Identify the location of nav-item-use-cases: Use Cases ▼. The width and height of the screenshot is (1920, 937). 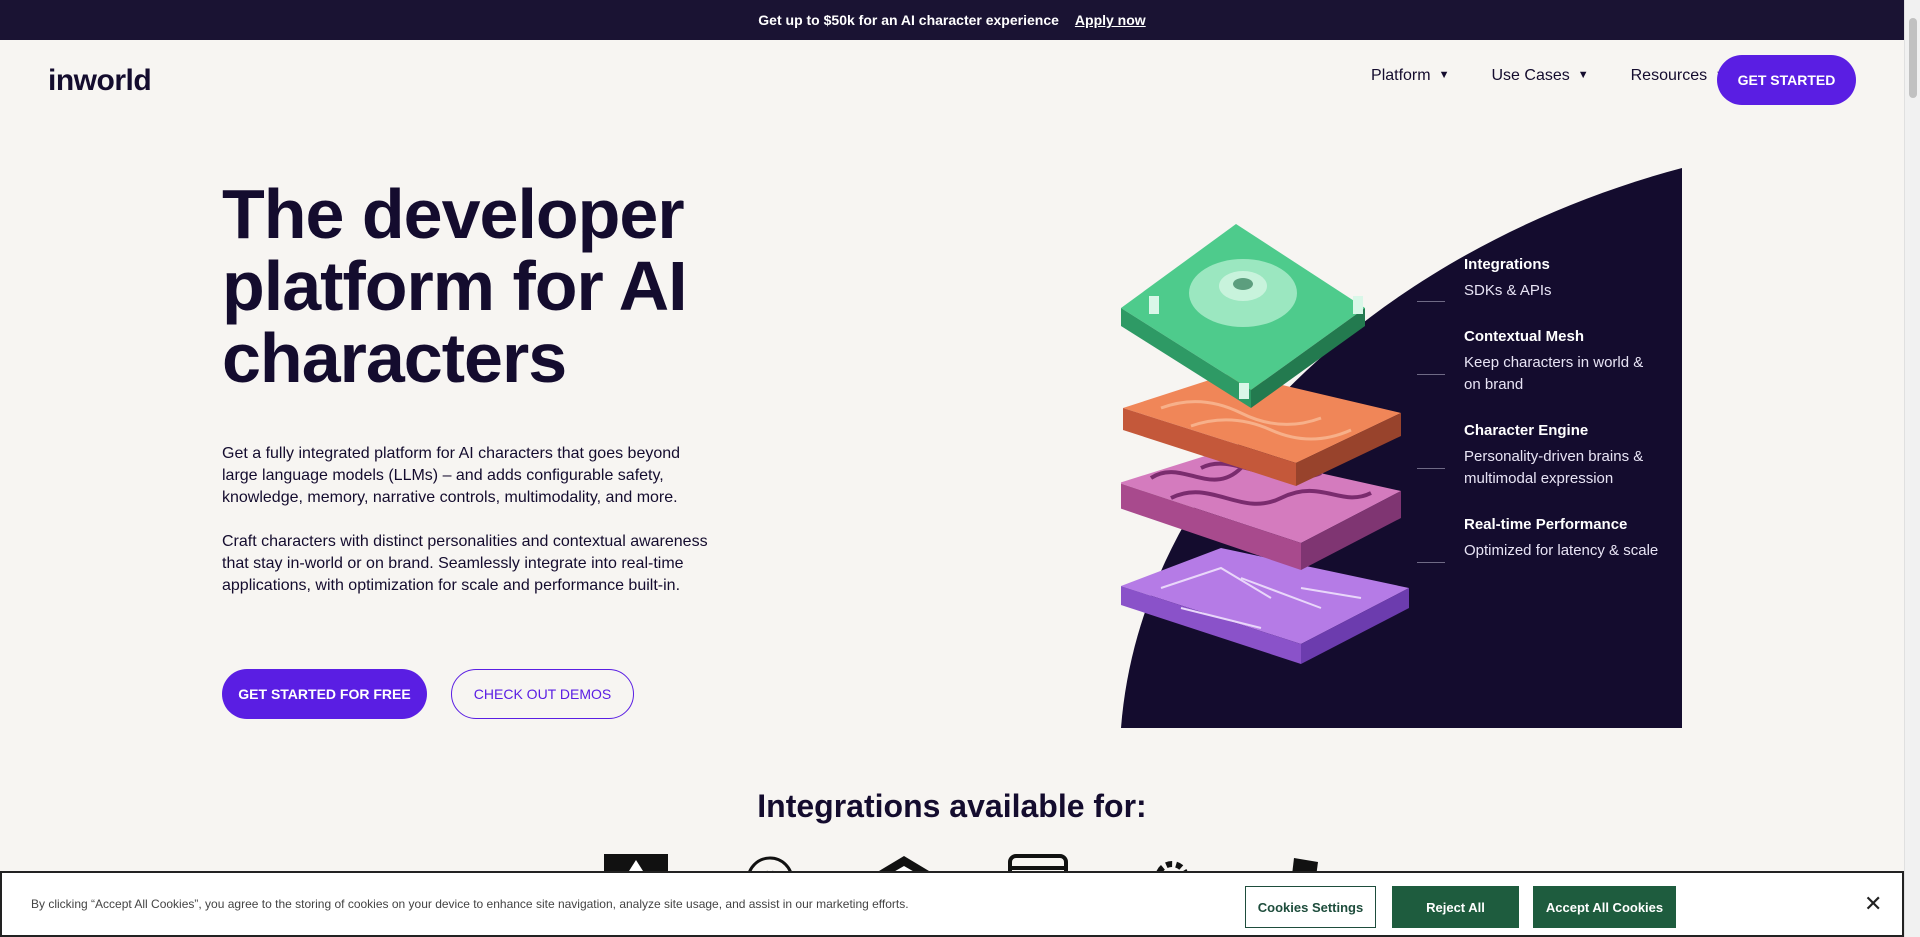
(1539, 76).